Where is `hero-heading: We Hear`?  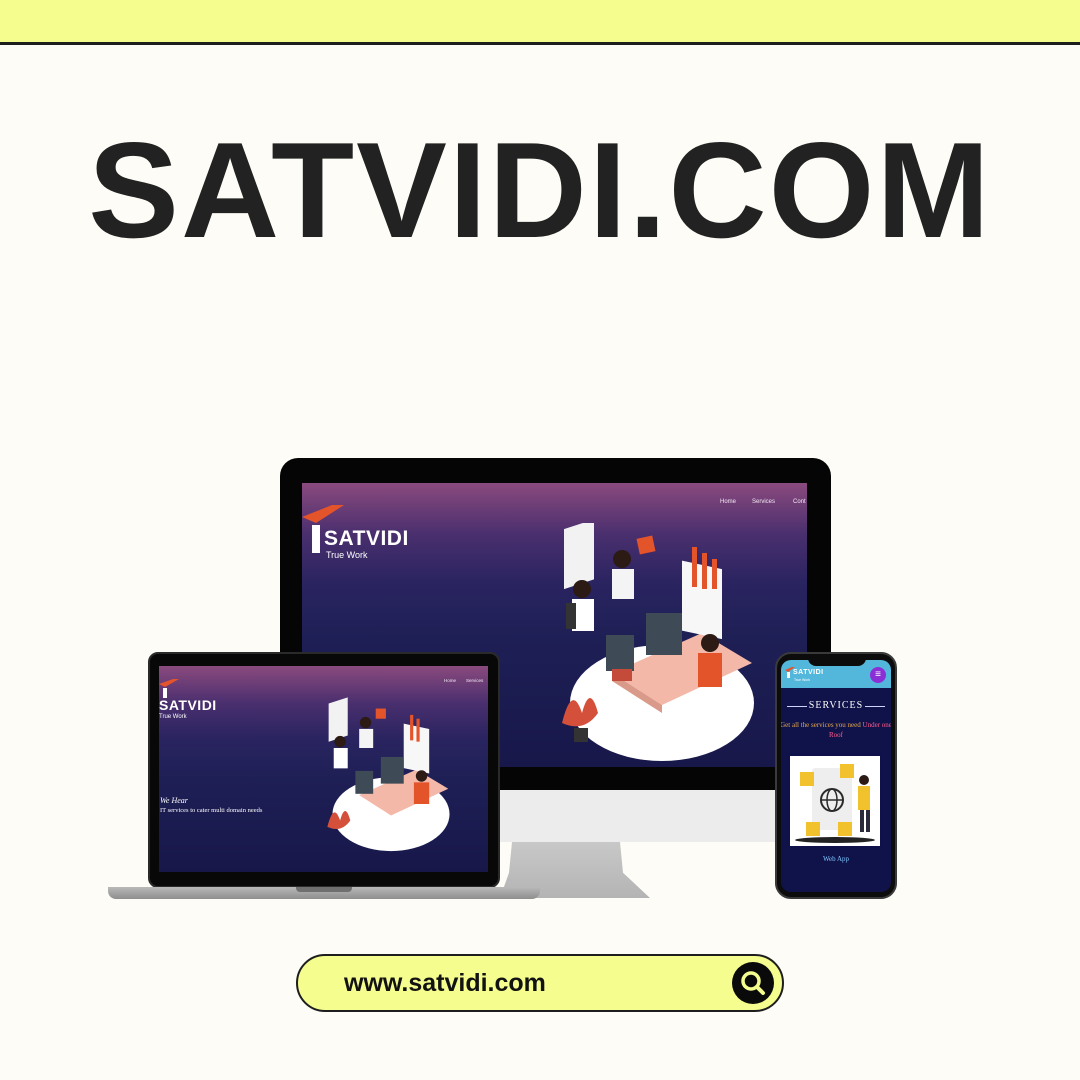
hero-heading: We Hear is located at coordinates (174, 800).